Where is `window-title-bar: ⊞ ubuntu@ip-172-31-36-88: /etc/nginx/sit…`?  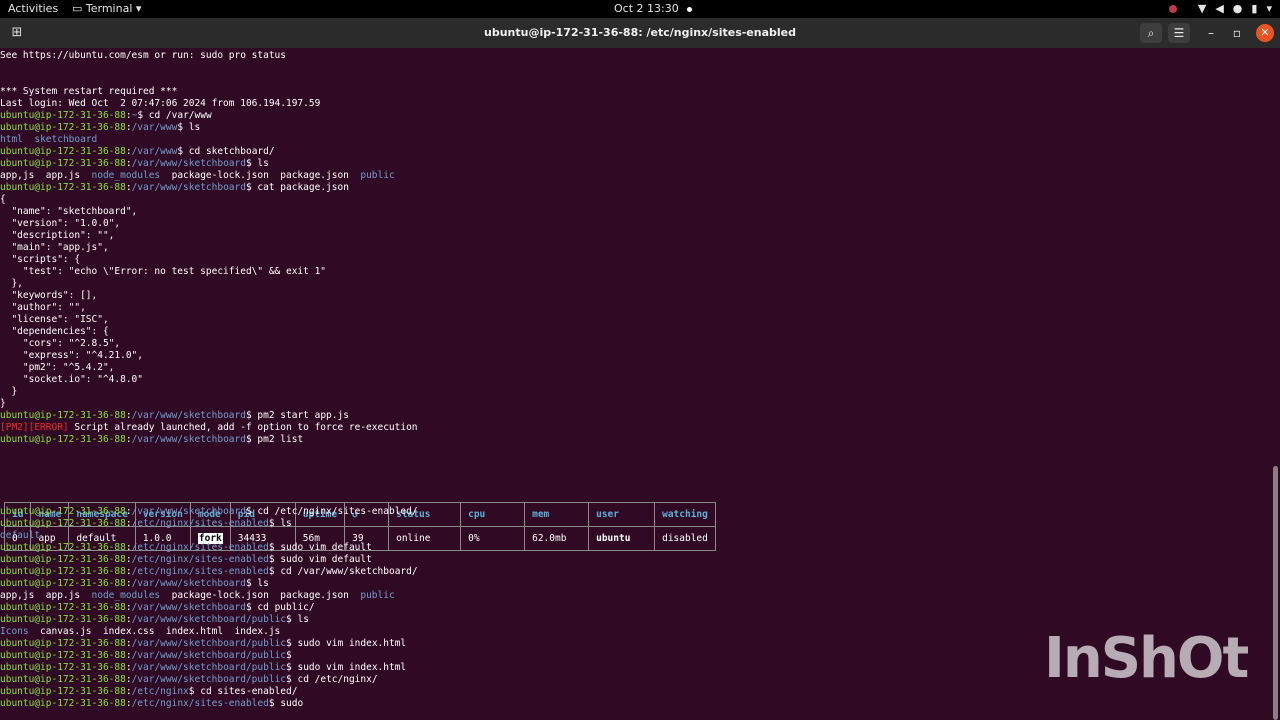
window-title-bar: ⊞ ubuntu@ip-172-31-36-88: /etc/nginx/sit… is located at coordinates (640, 33).